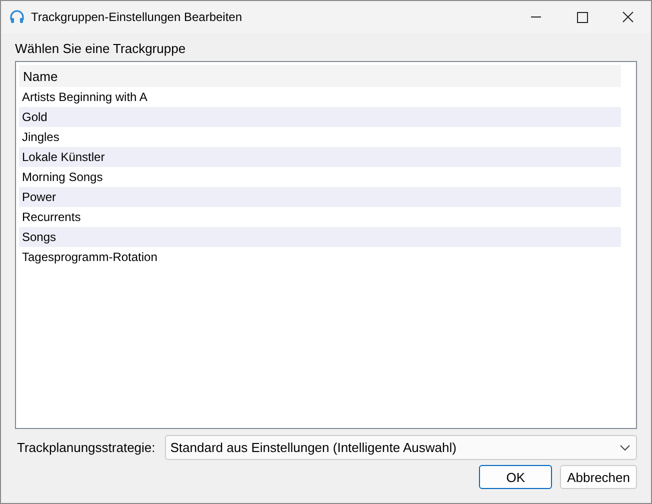 The height and width of the screenshot is (504, 652). What do you see at coordinates (101, 48) in the screenshot?
I see `list-label: Wählen Sie eine Trackgruppe` at bounding box center [101, 48].